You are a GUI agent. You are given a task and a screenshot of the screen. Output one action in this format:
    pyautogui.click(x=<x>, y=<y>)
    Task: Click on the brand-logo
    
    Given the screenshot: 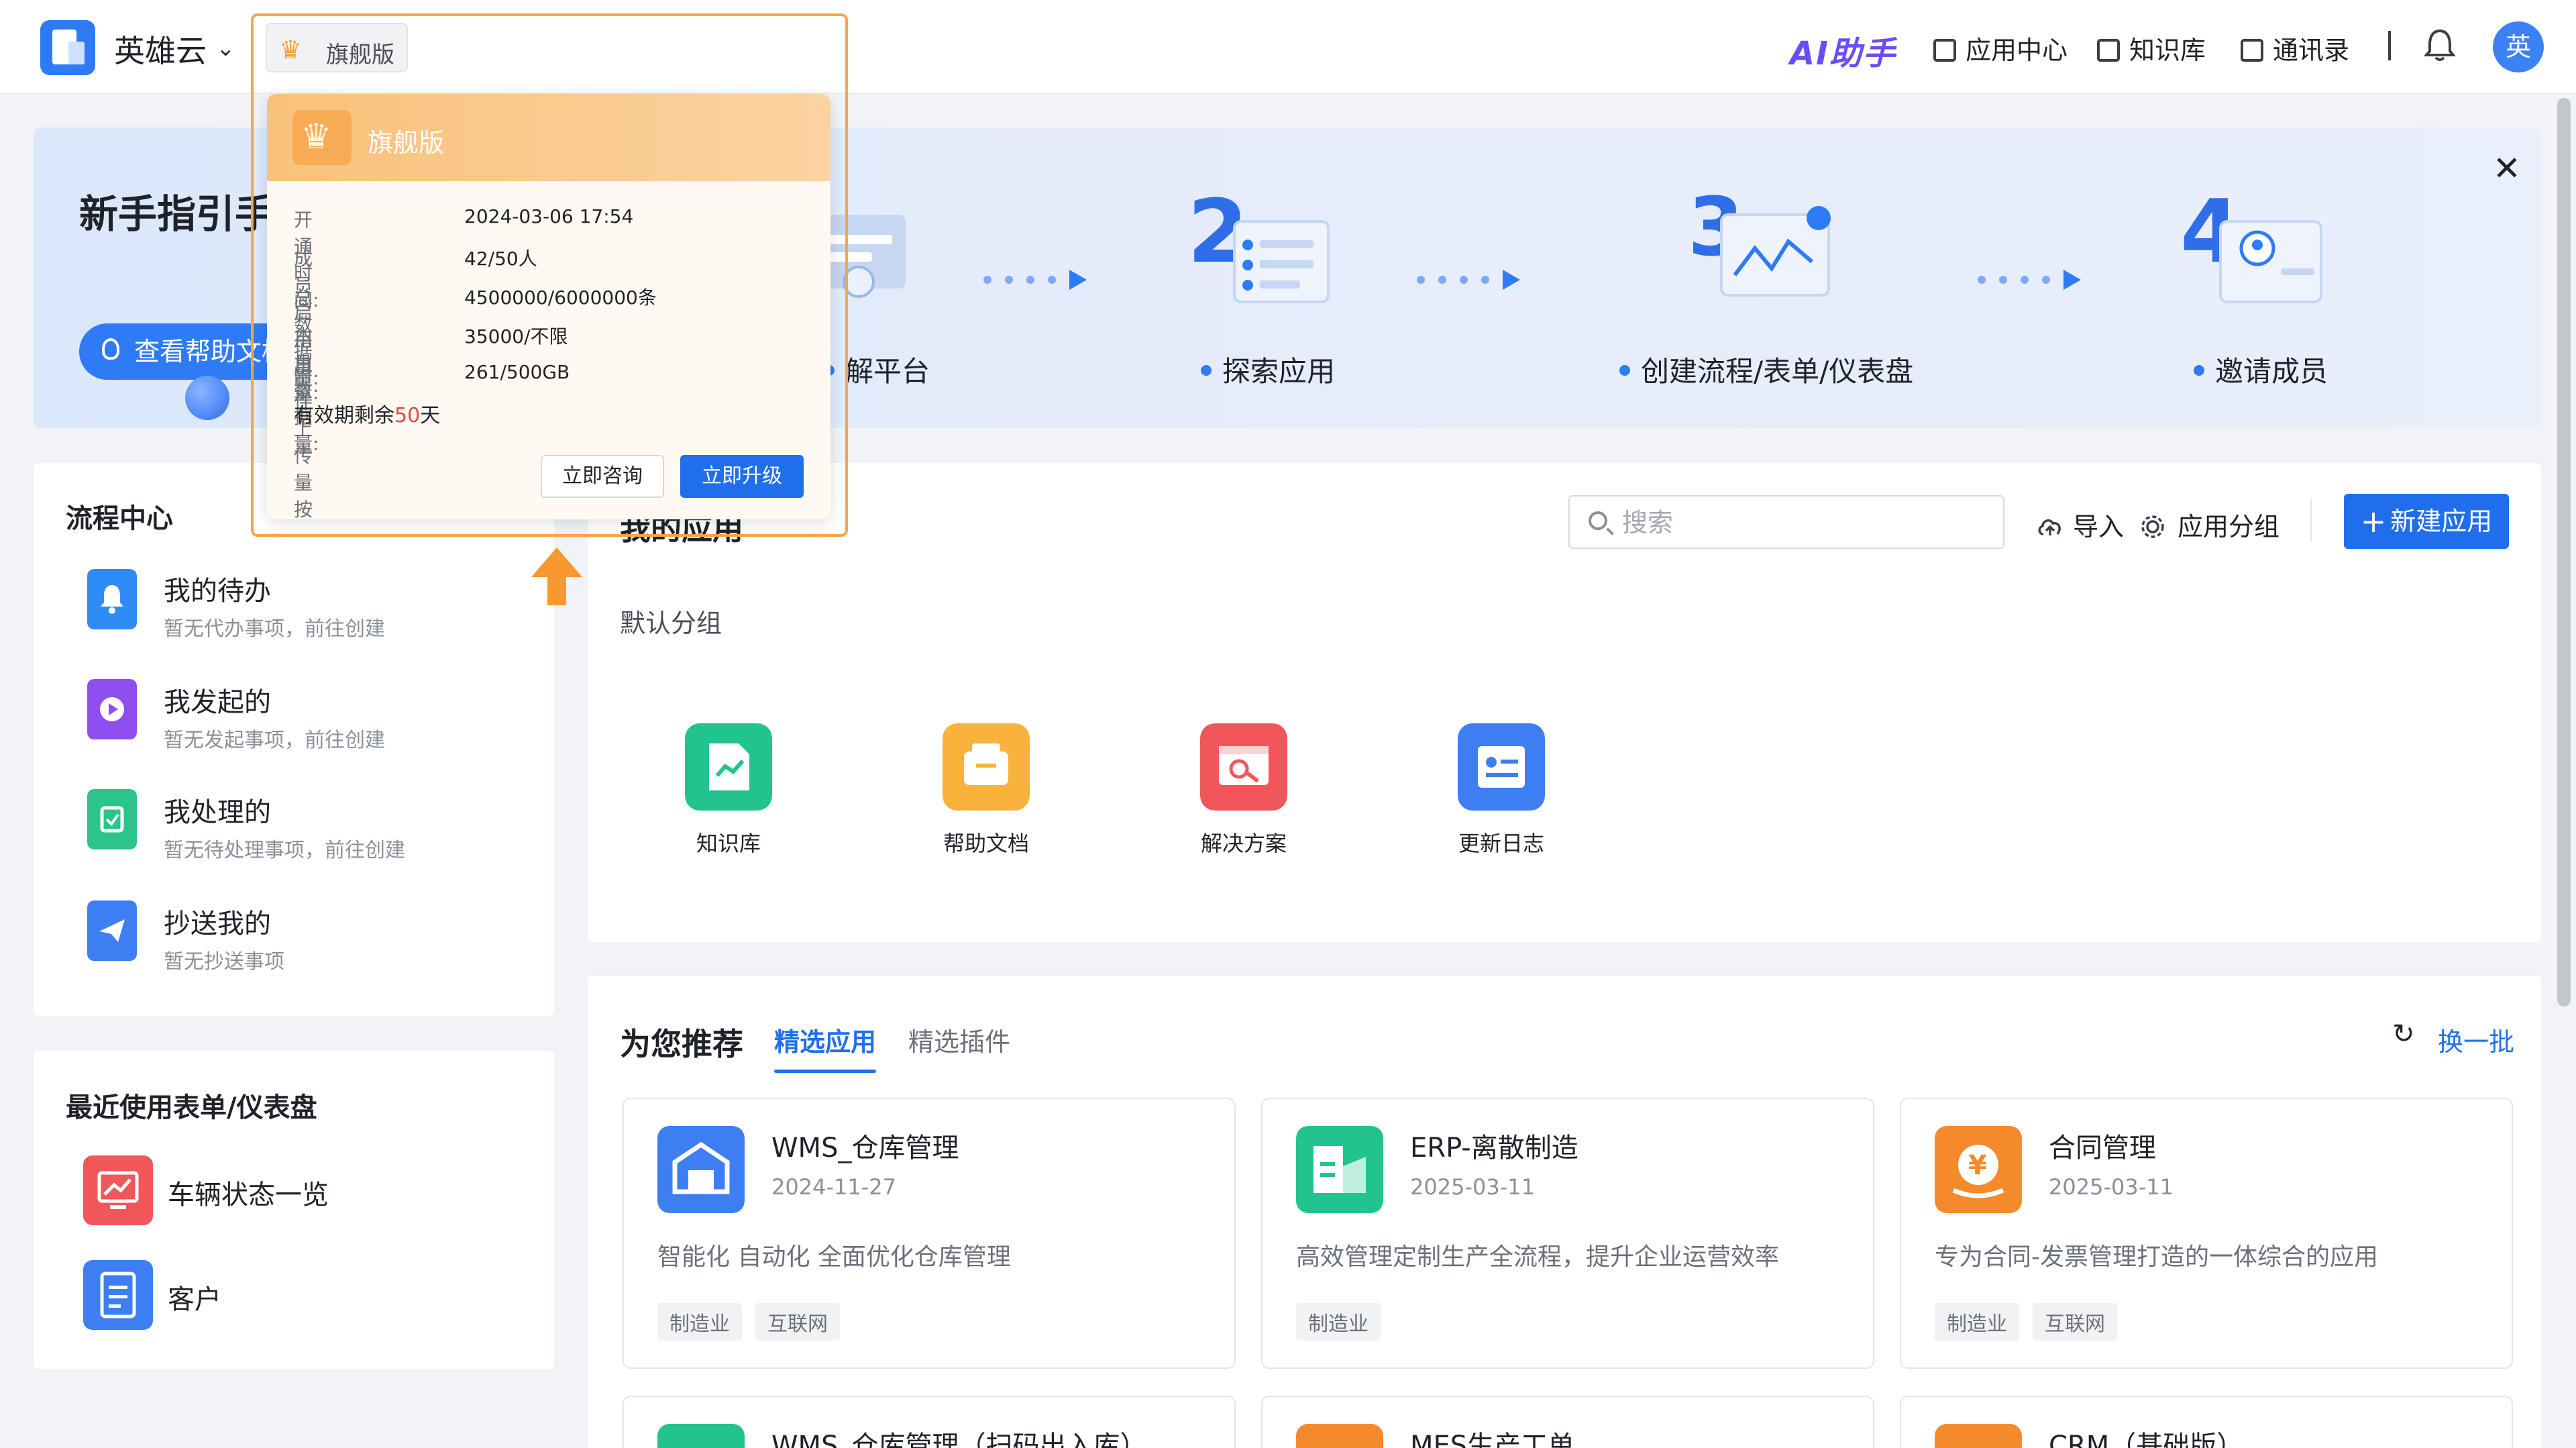 What is the action you would take?
    pyautogui.click(x=67, y=47)
    